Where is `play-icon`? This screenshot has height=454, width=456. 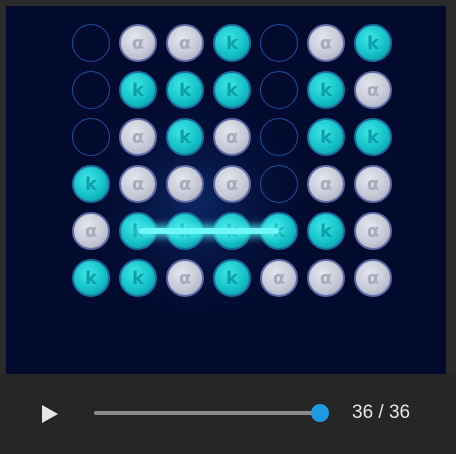
play-icon is located at coordinates (50, 414).